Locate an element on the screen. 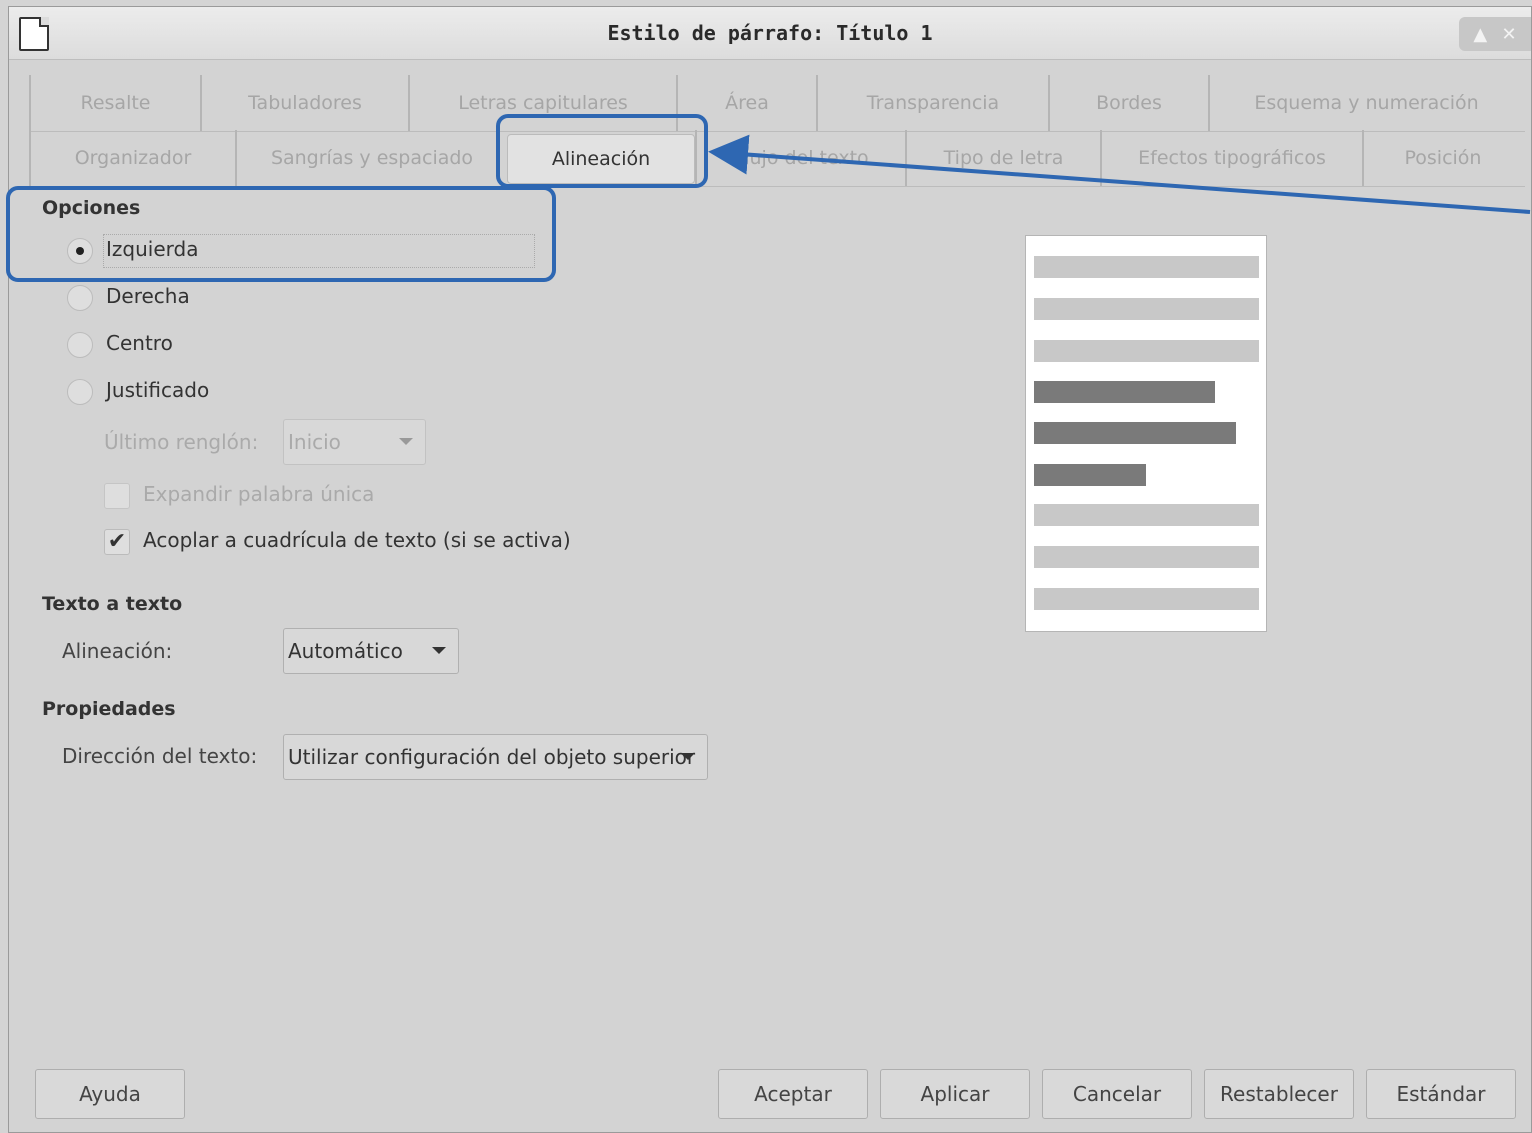 This screenshot has width=1532, height=1133. annotation-arrow-line is located at coordinates (1119, 174).